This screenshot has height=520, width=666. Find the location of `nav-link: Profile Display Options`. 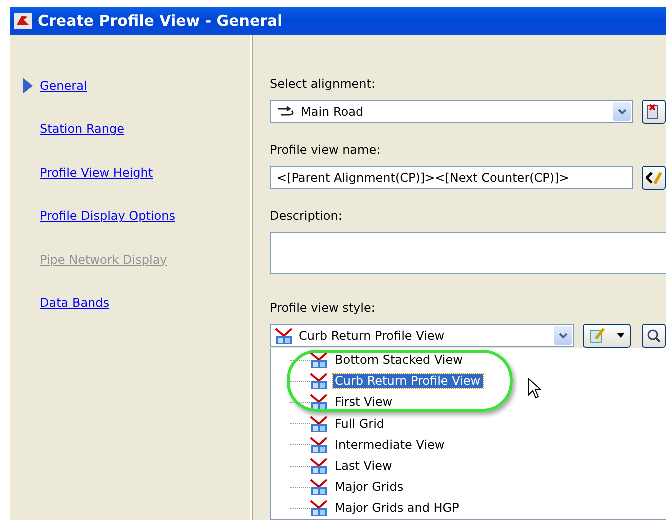

nav-link: Profile Display Options is located at coordinates (108, 216).